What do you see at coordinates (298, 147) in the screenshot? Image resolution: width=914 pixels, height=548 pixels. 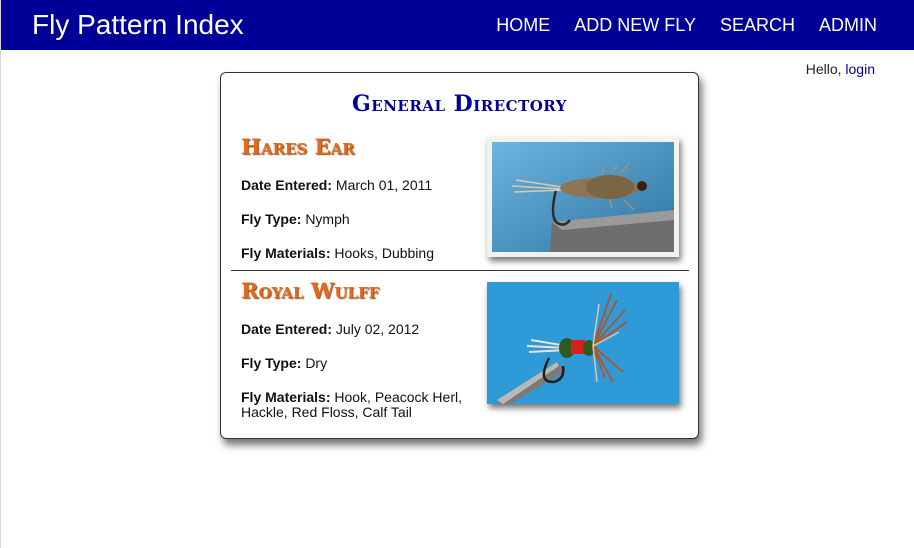 I see `fly-name-link: Hares Ear` at bounding box center [298, 147].